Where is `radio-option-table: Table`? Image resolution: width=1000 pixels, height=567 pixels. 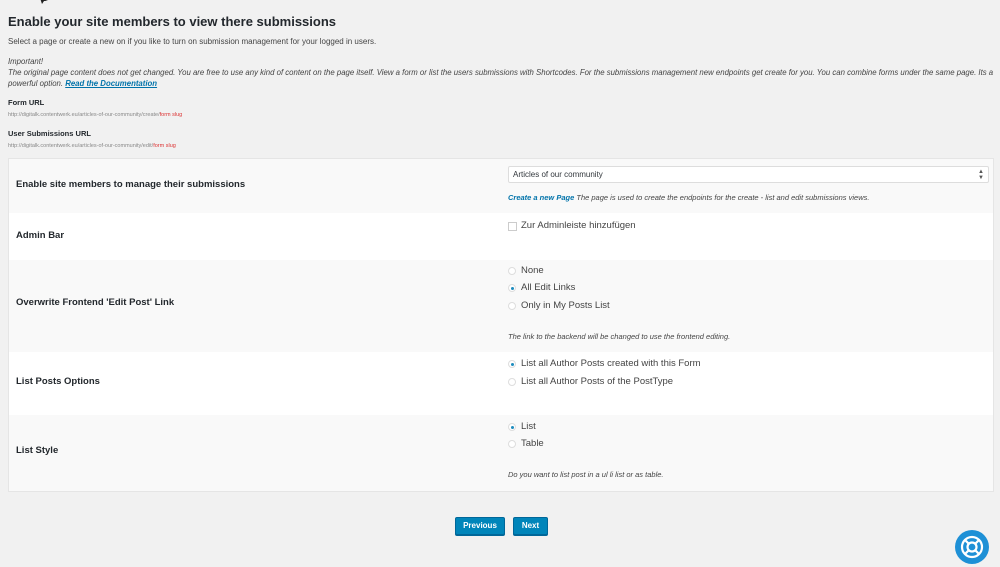 radio-option-table: Table is located at coordinates (526, 444).